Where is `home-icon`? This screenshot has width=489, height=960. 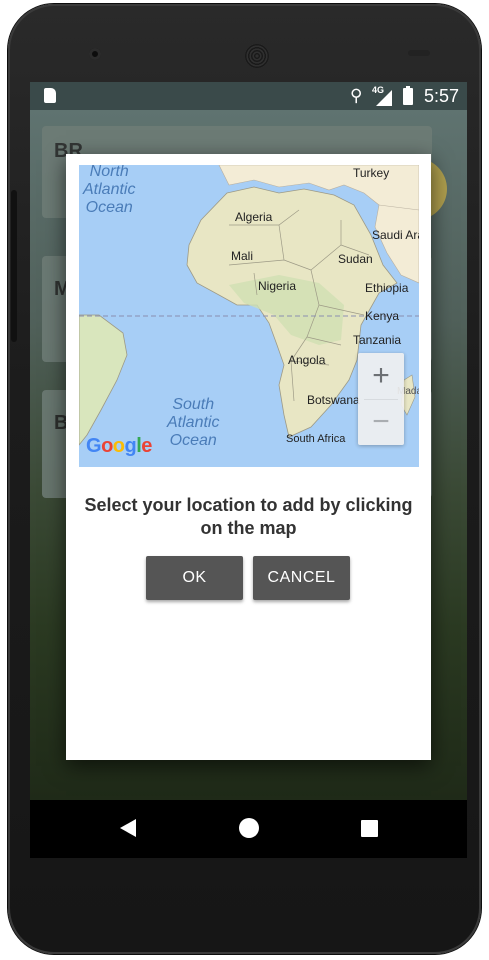 home-icon is located at coordinates (249, 828).